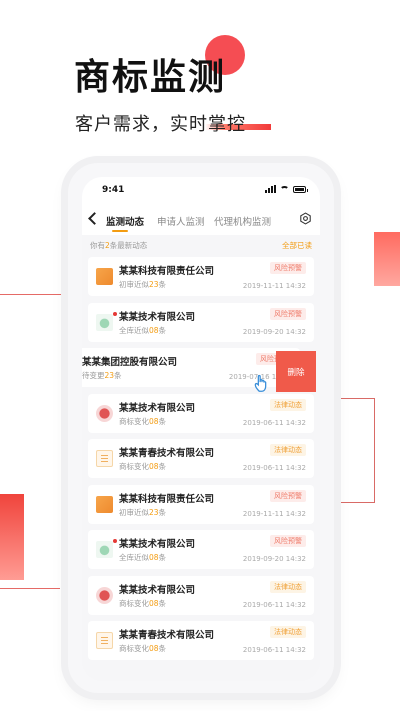 Image resolution: width=400 pixels, height=711 pixels. I want to click on tab-agency-monitor: 代理机构监测, so click(242, 221).